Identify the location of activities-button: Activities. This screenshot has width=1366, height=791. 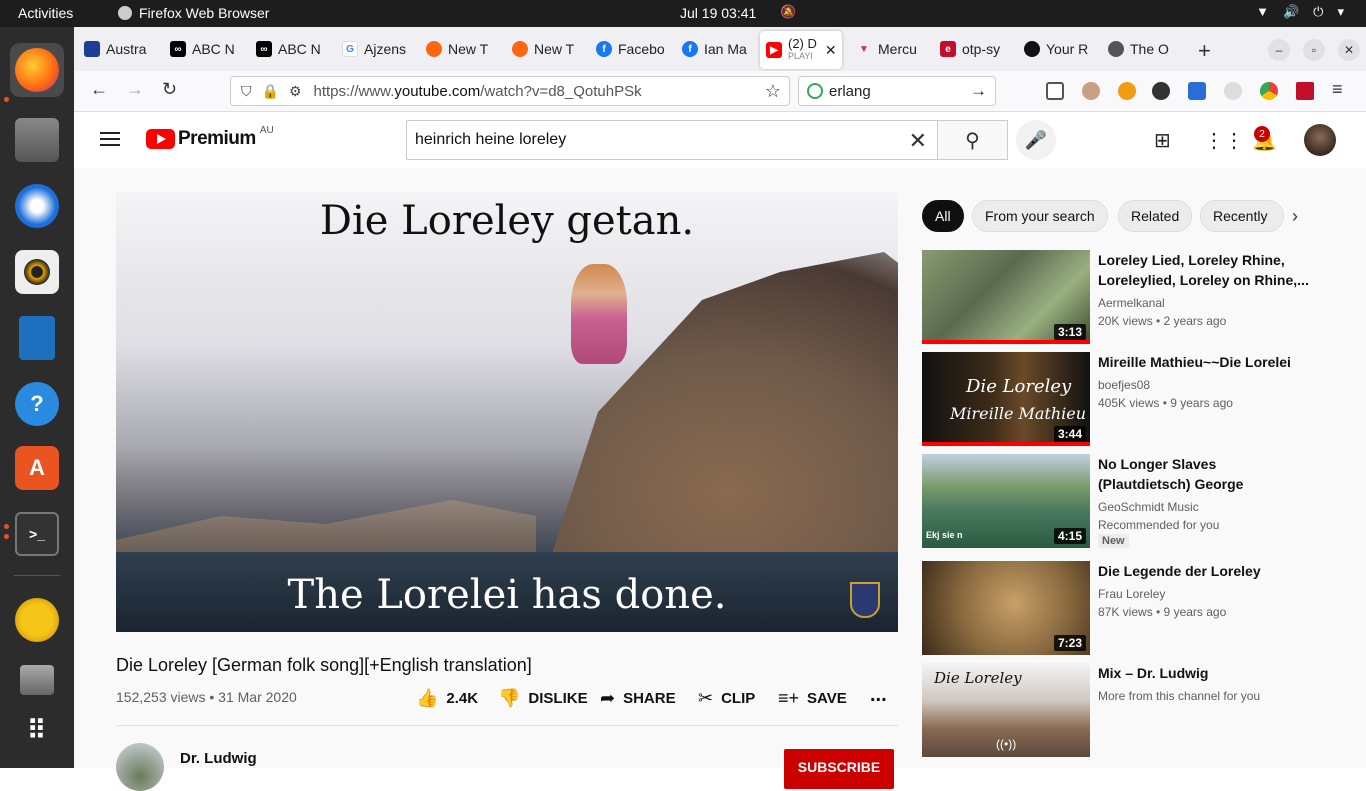
(45, 13).